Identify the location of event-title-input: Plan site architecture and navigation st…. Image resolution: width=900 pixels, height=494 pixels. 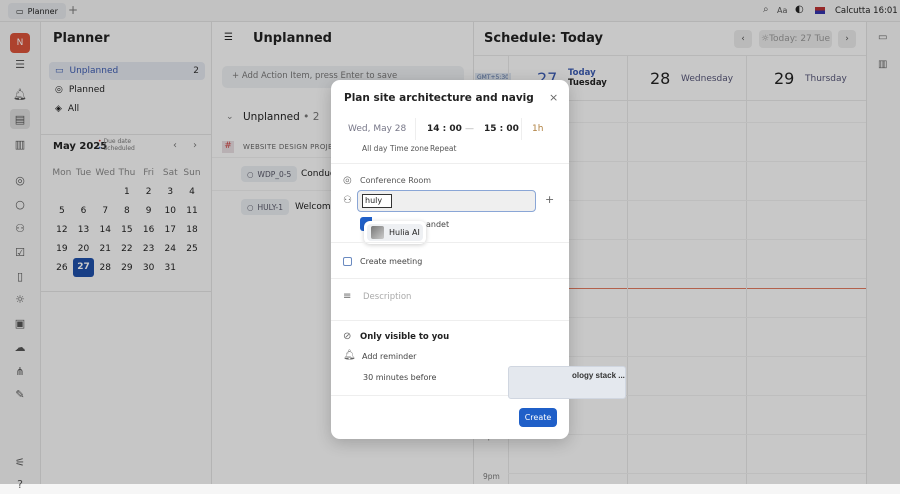
(439, 98).